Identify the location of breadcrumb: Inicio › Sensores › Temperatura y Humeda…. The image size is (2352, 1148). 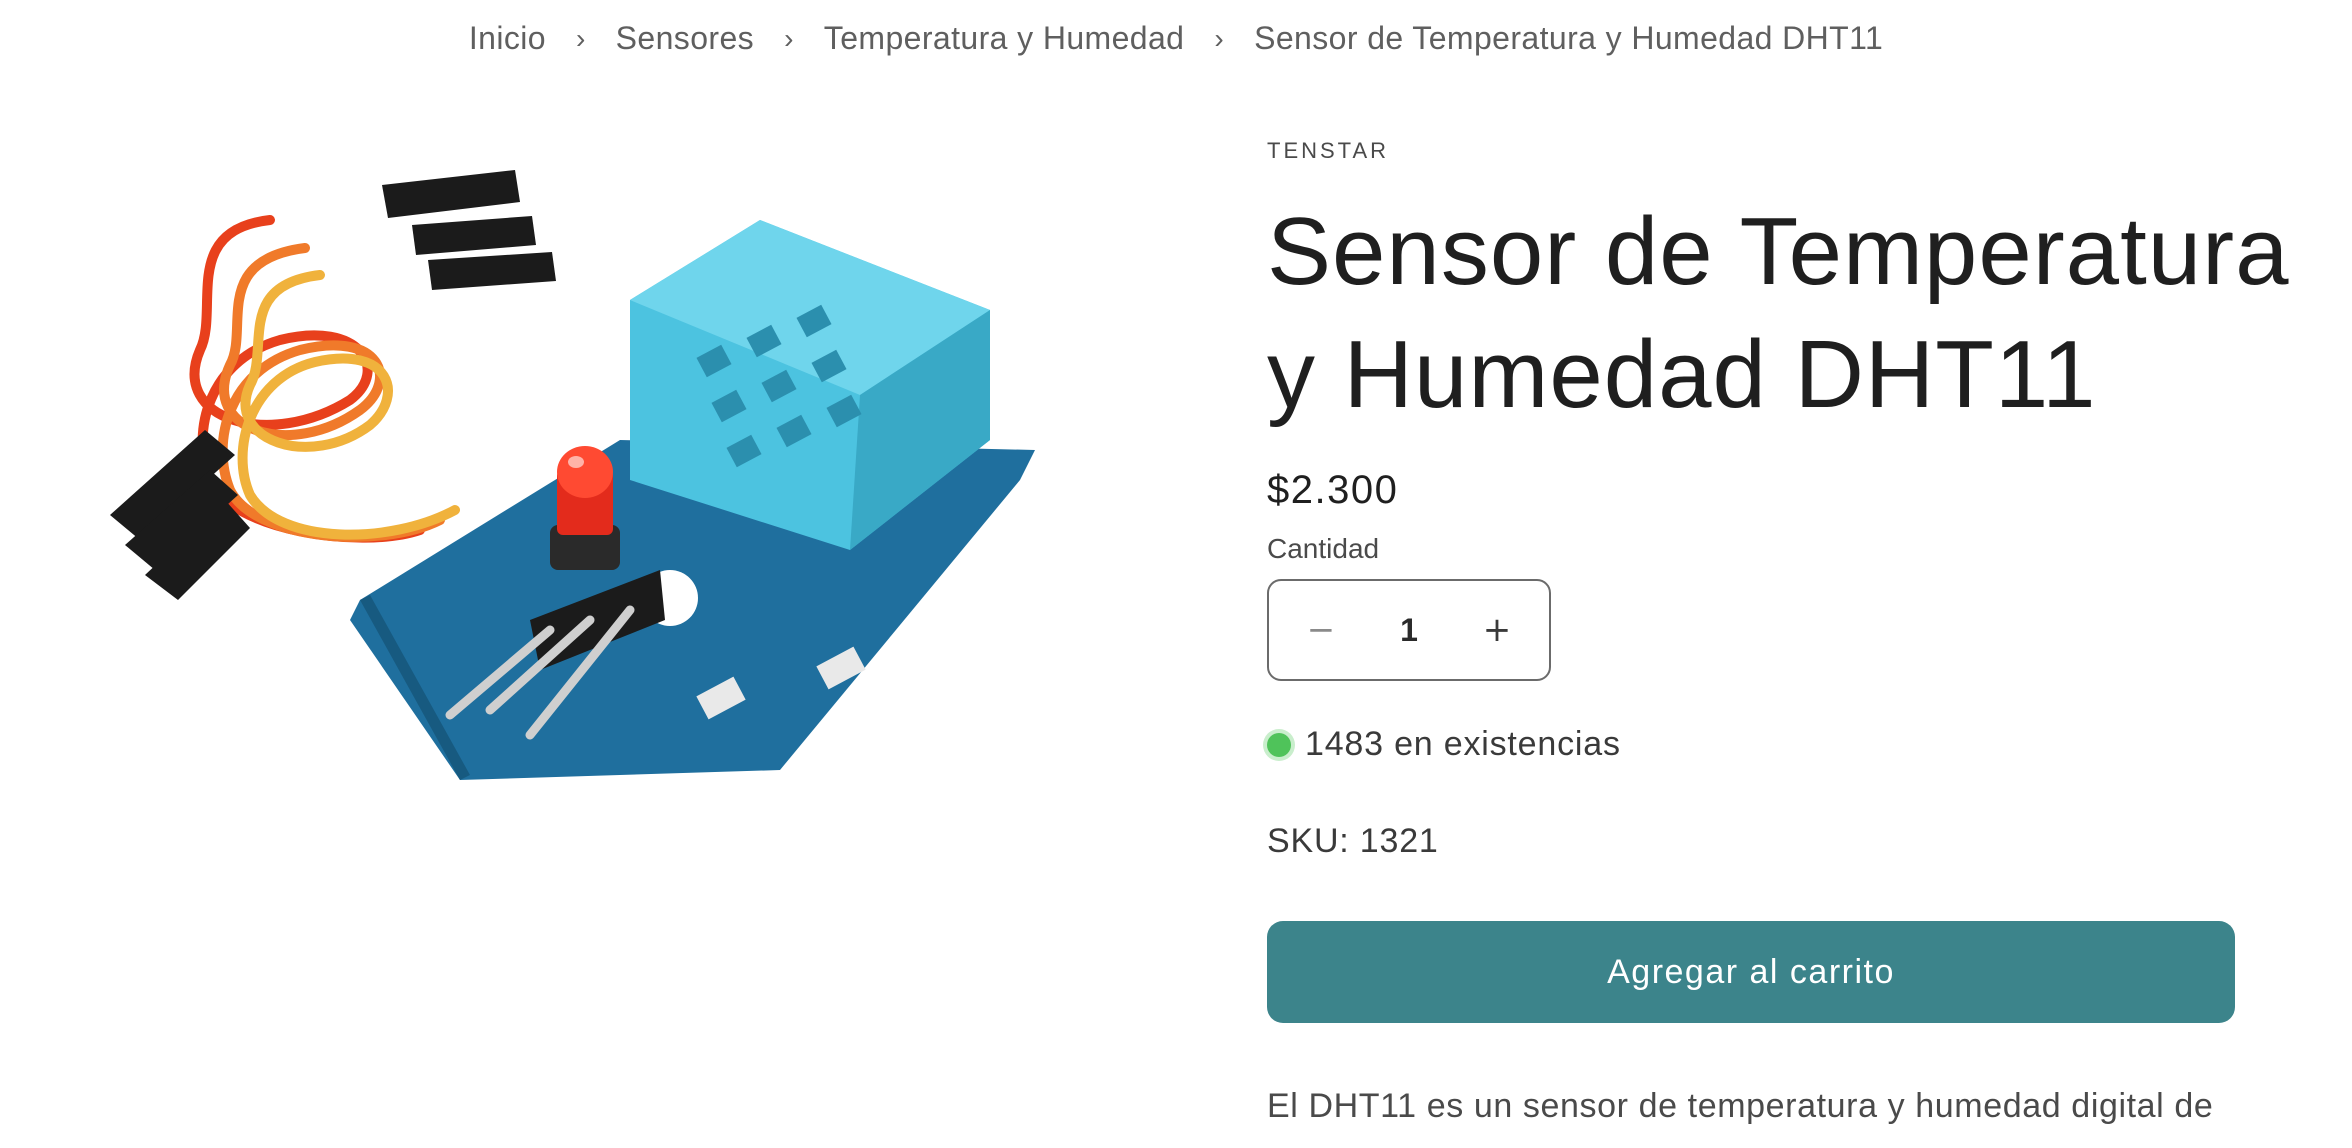
(1176, 38).